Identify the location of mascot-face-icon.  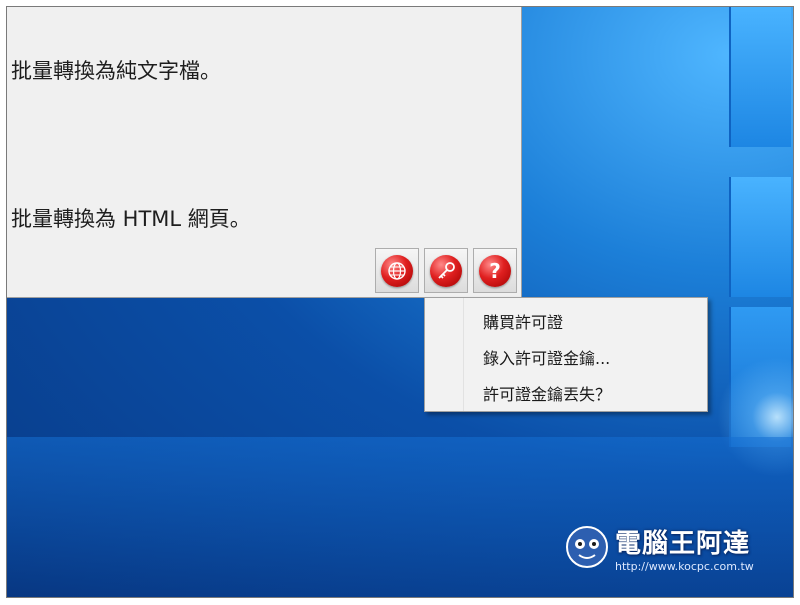
(587, 547).